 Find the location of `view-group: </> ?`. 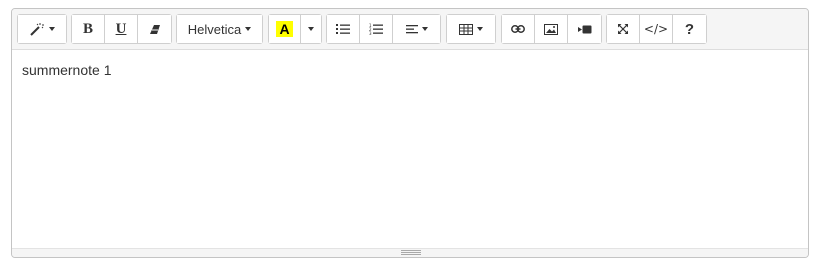

view-group: </> ? is located at coordinates (656, 29).